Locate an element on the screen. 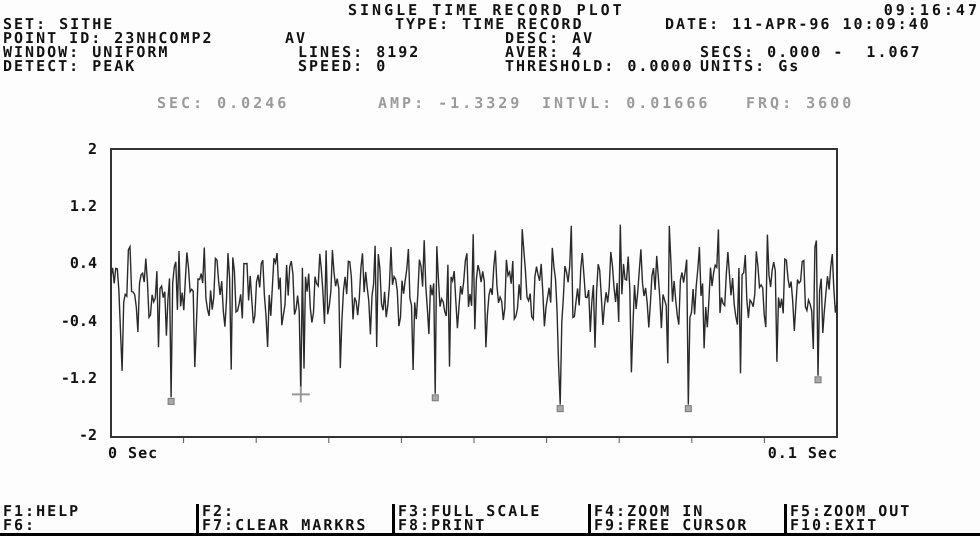 This screenshot has width=980, height=536. axis-label: 0.4 is located at coordinates (83, 263).